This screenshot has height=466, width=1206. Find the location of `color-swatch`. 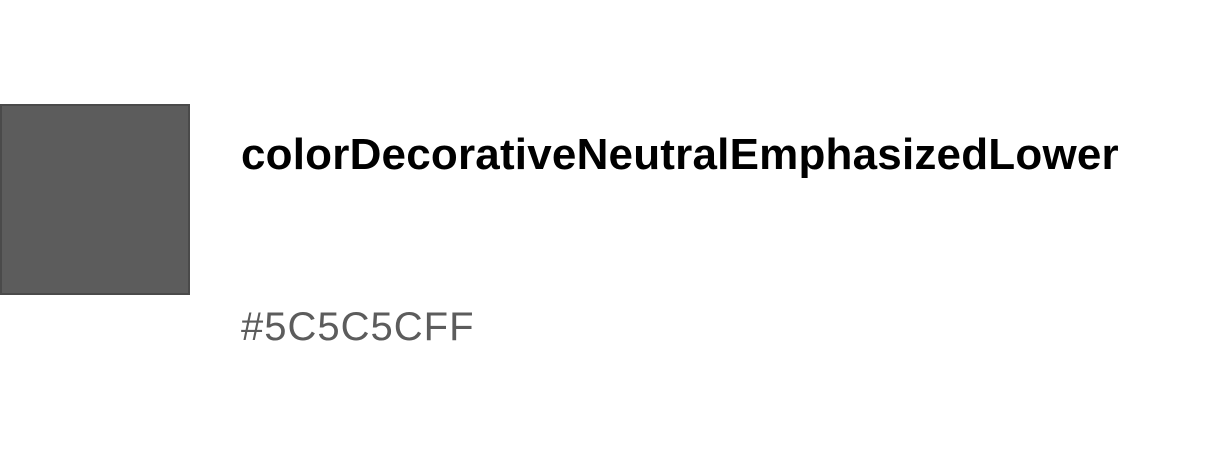

color-swatch is located at coordinates (95, 199).